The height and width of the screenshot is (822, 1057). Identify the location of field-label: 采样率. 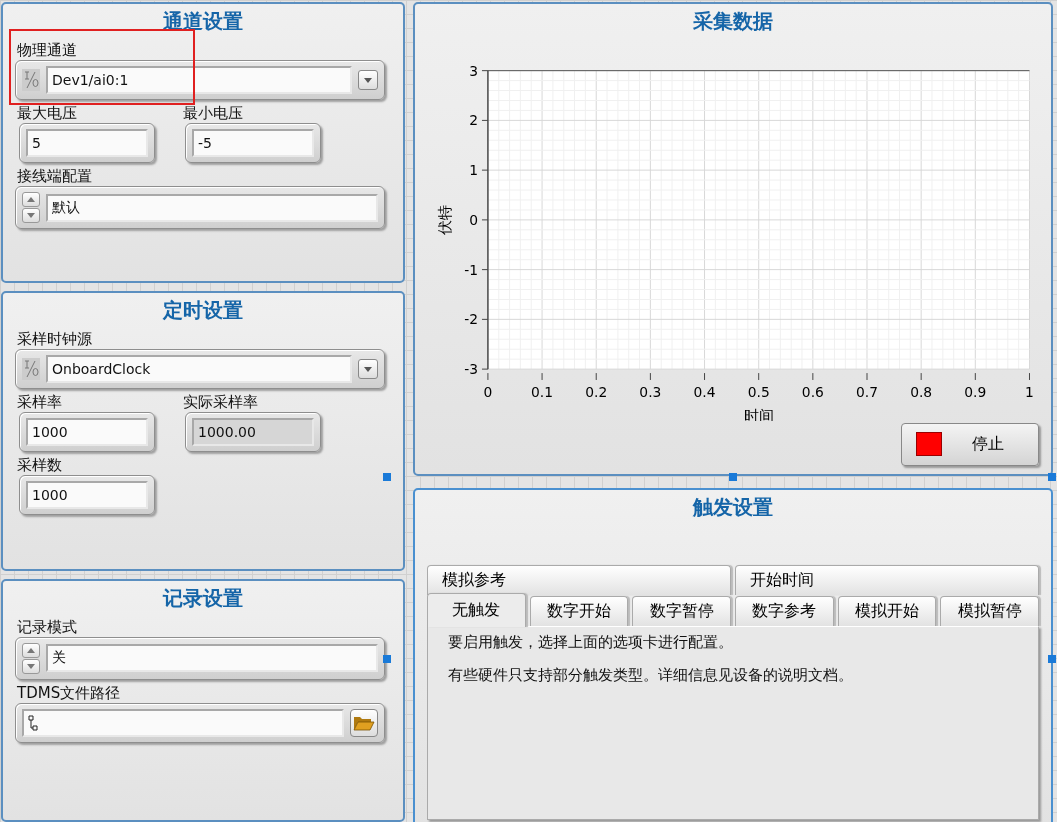
(39, 403).